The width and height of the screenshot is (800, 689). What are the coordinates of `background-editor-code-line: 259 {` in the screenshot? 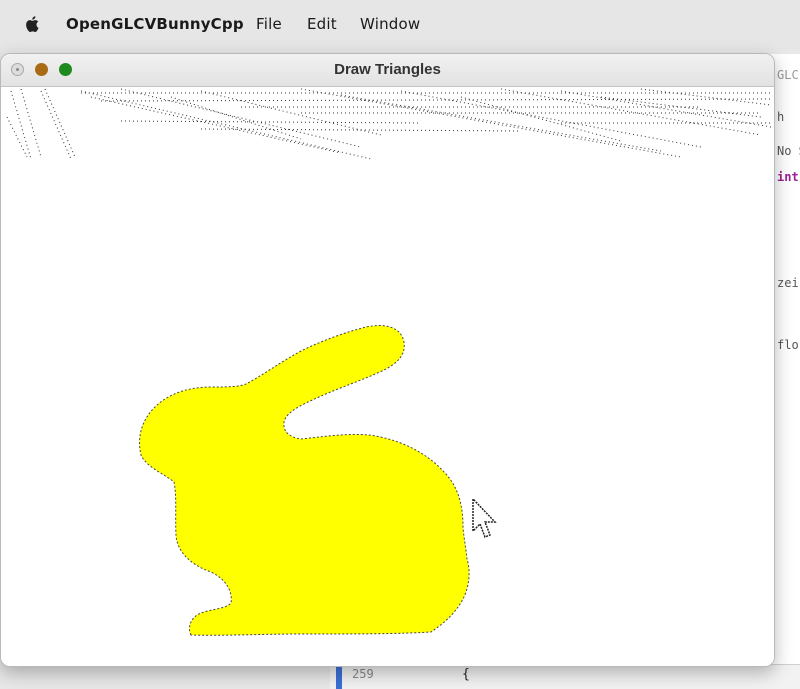 It's located at (565, 676).